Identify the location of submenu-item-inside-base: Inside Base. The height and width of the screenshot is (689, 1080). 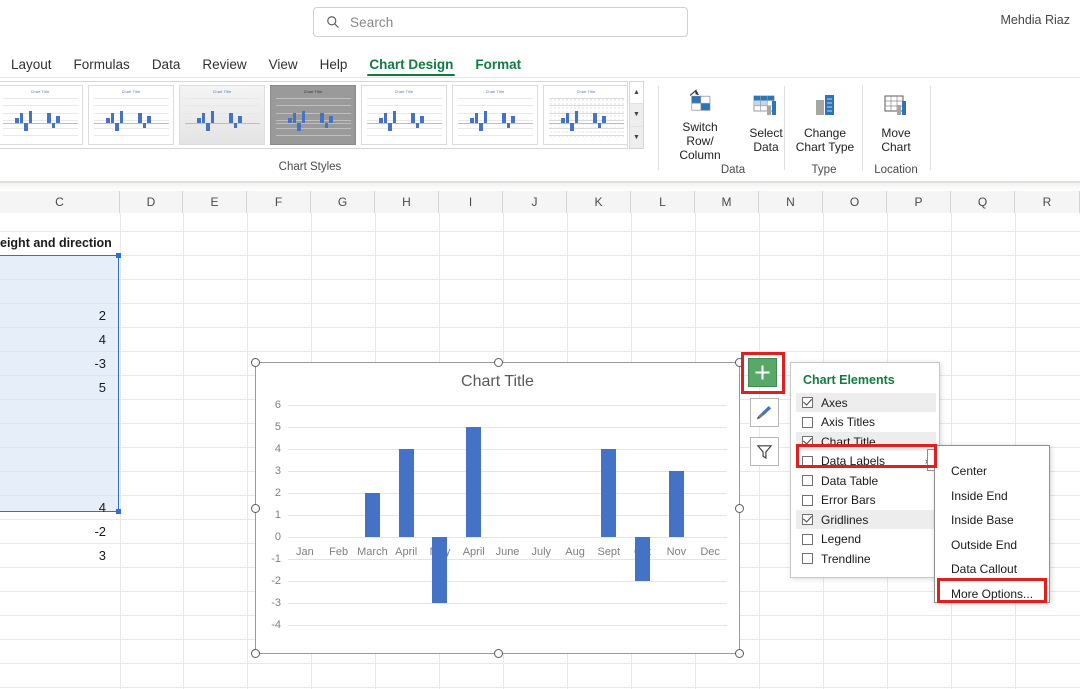
(993, 520).